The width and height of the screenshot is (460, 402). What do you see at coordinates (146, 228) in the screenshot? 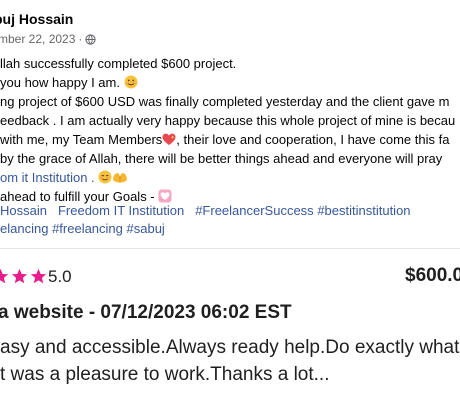
I see `hashtag-sabuj: #sabuj` at bounding box center [146, 228].